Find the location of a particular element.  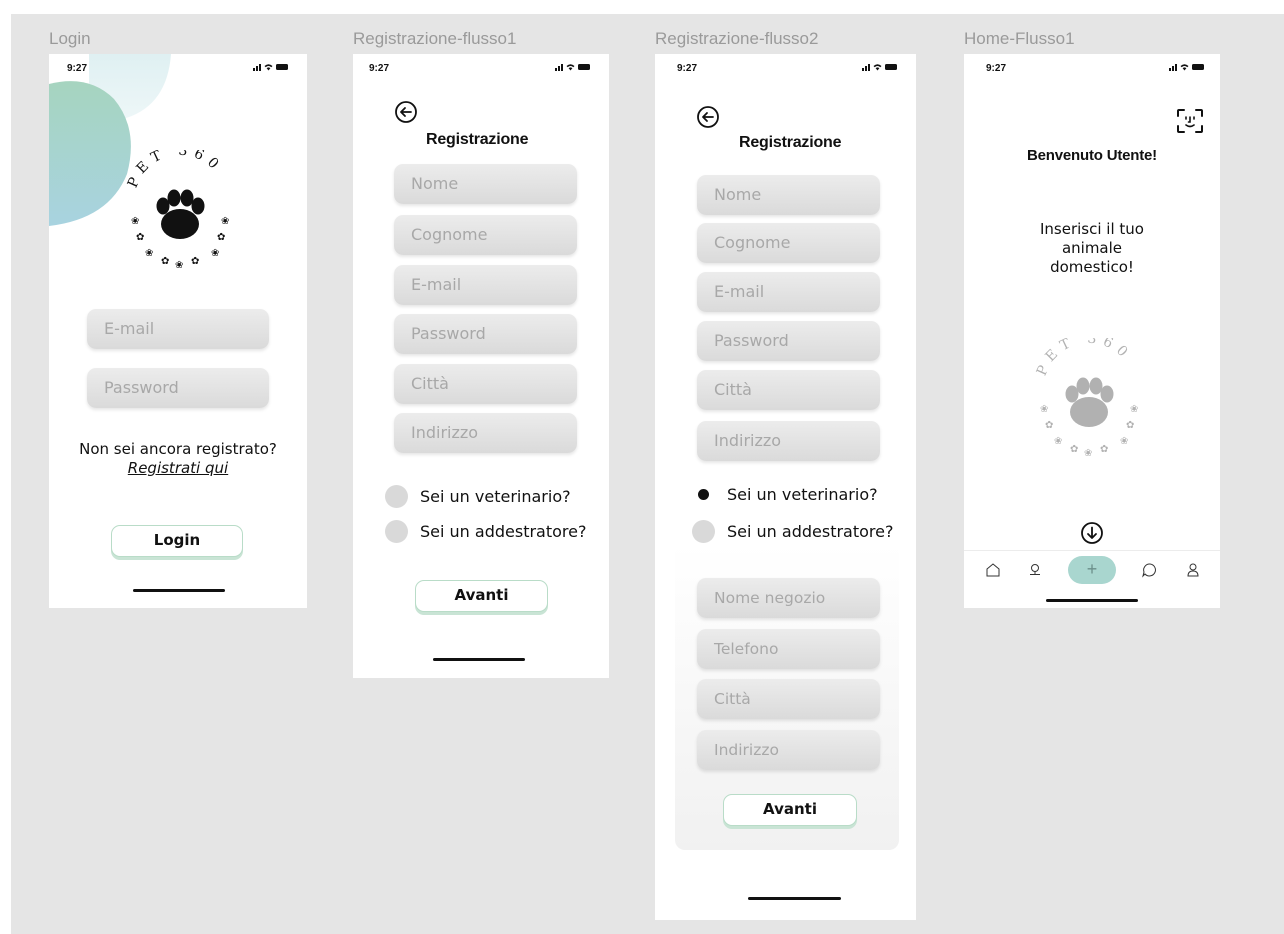

prompt-line-3: domestico! is located at coordinates (1092, 267).